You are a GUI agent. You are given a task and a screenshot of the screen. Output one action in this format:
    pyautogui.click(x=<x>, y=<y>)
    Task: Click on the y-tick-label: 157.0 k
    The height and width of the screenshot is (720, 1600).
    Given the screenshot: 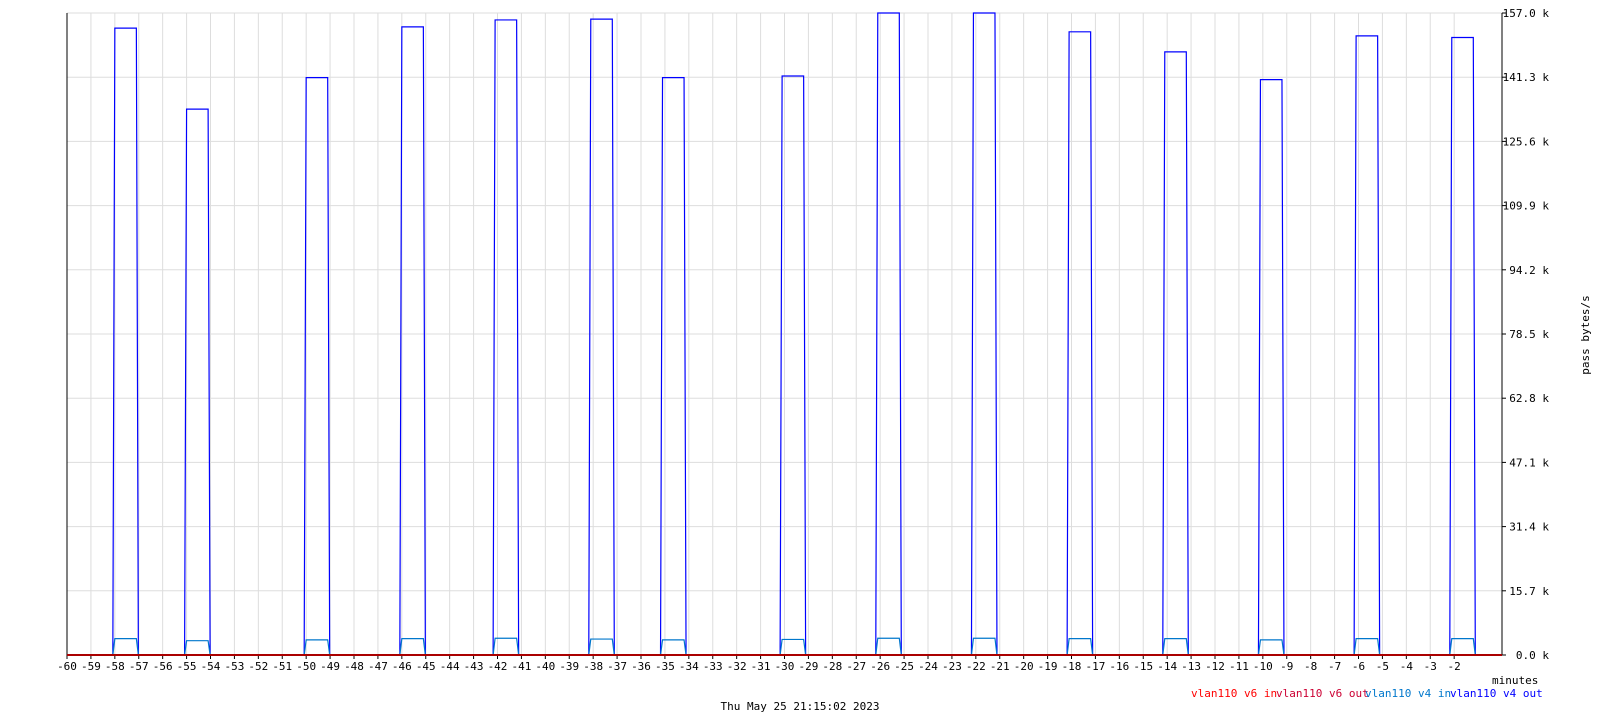 What is the action you would take?
    pyautogui.click(x=1526, y=13)
    